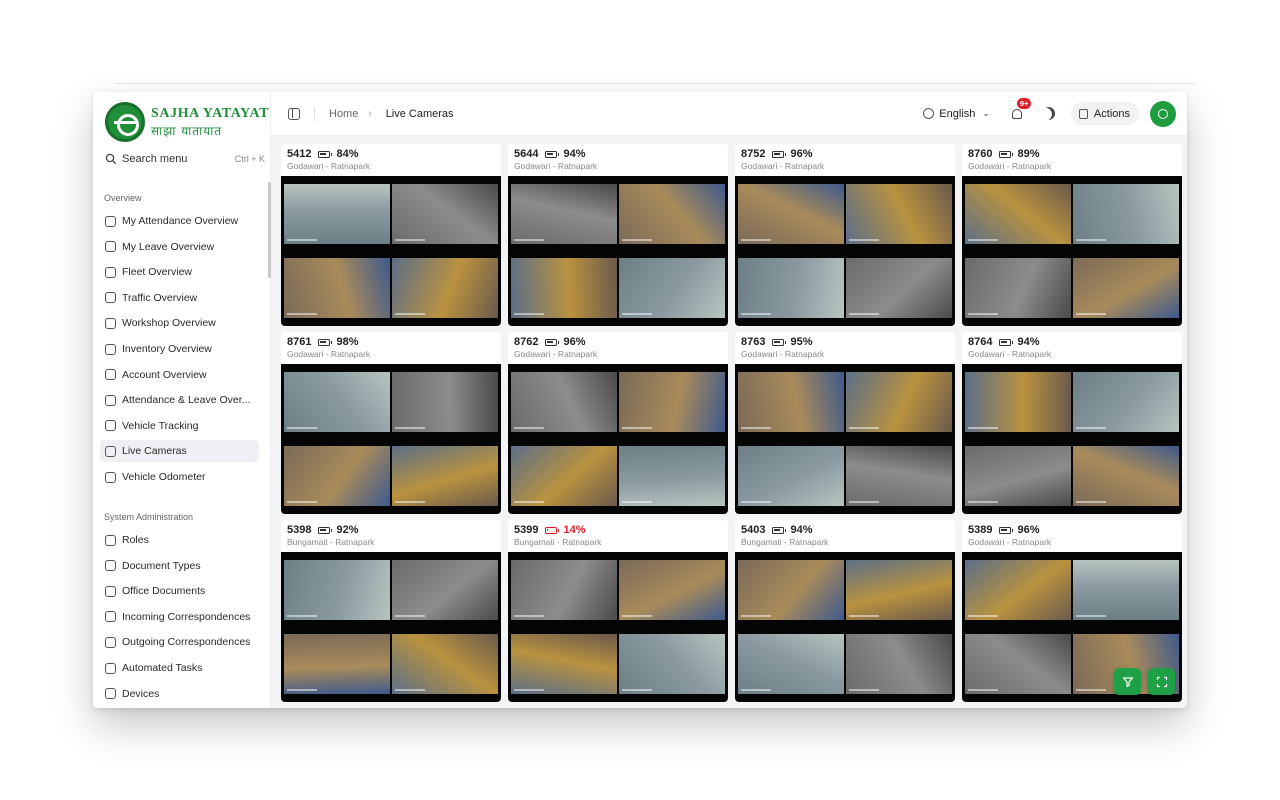 The image size is (1280, 800). What do you see at coordinates (185, 159) in the screenshot?
I see `search-menu: Search menu Ctrl + K` at bounding box center [185, 159].